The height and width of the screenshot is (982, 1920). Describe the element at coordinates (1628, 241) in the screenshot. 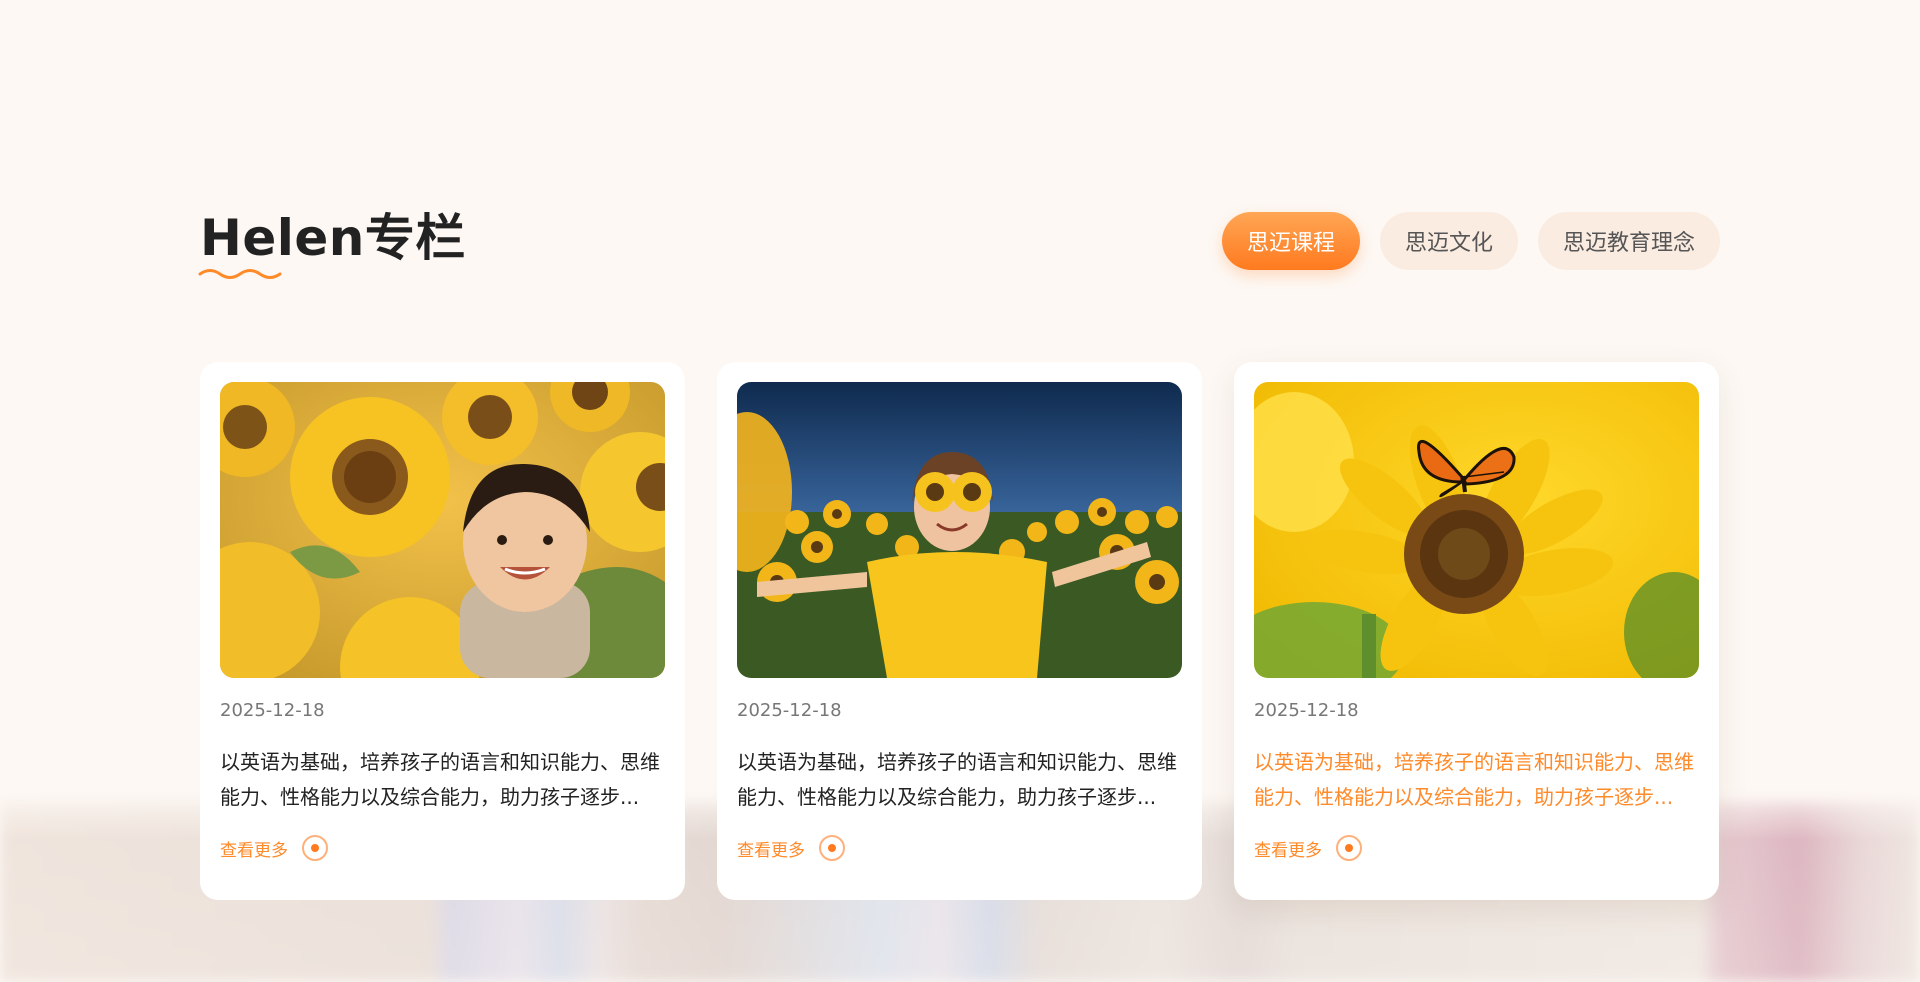

I see `tab-philosophy: 思迈教育理念` at that location.